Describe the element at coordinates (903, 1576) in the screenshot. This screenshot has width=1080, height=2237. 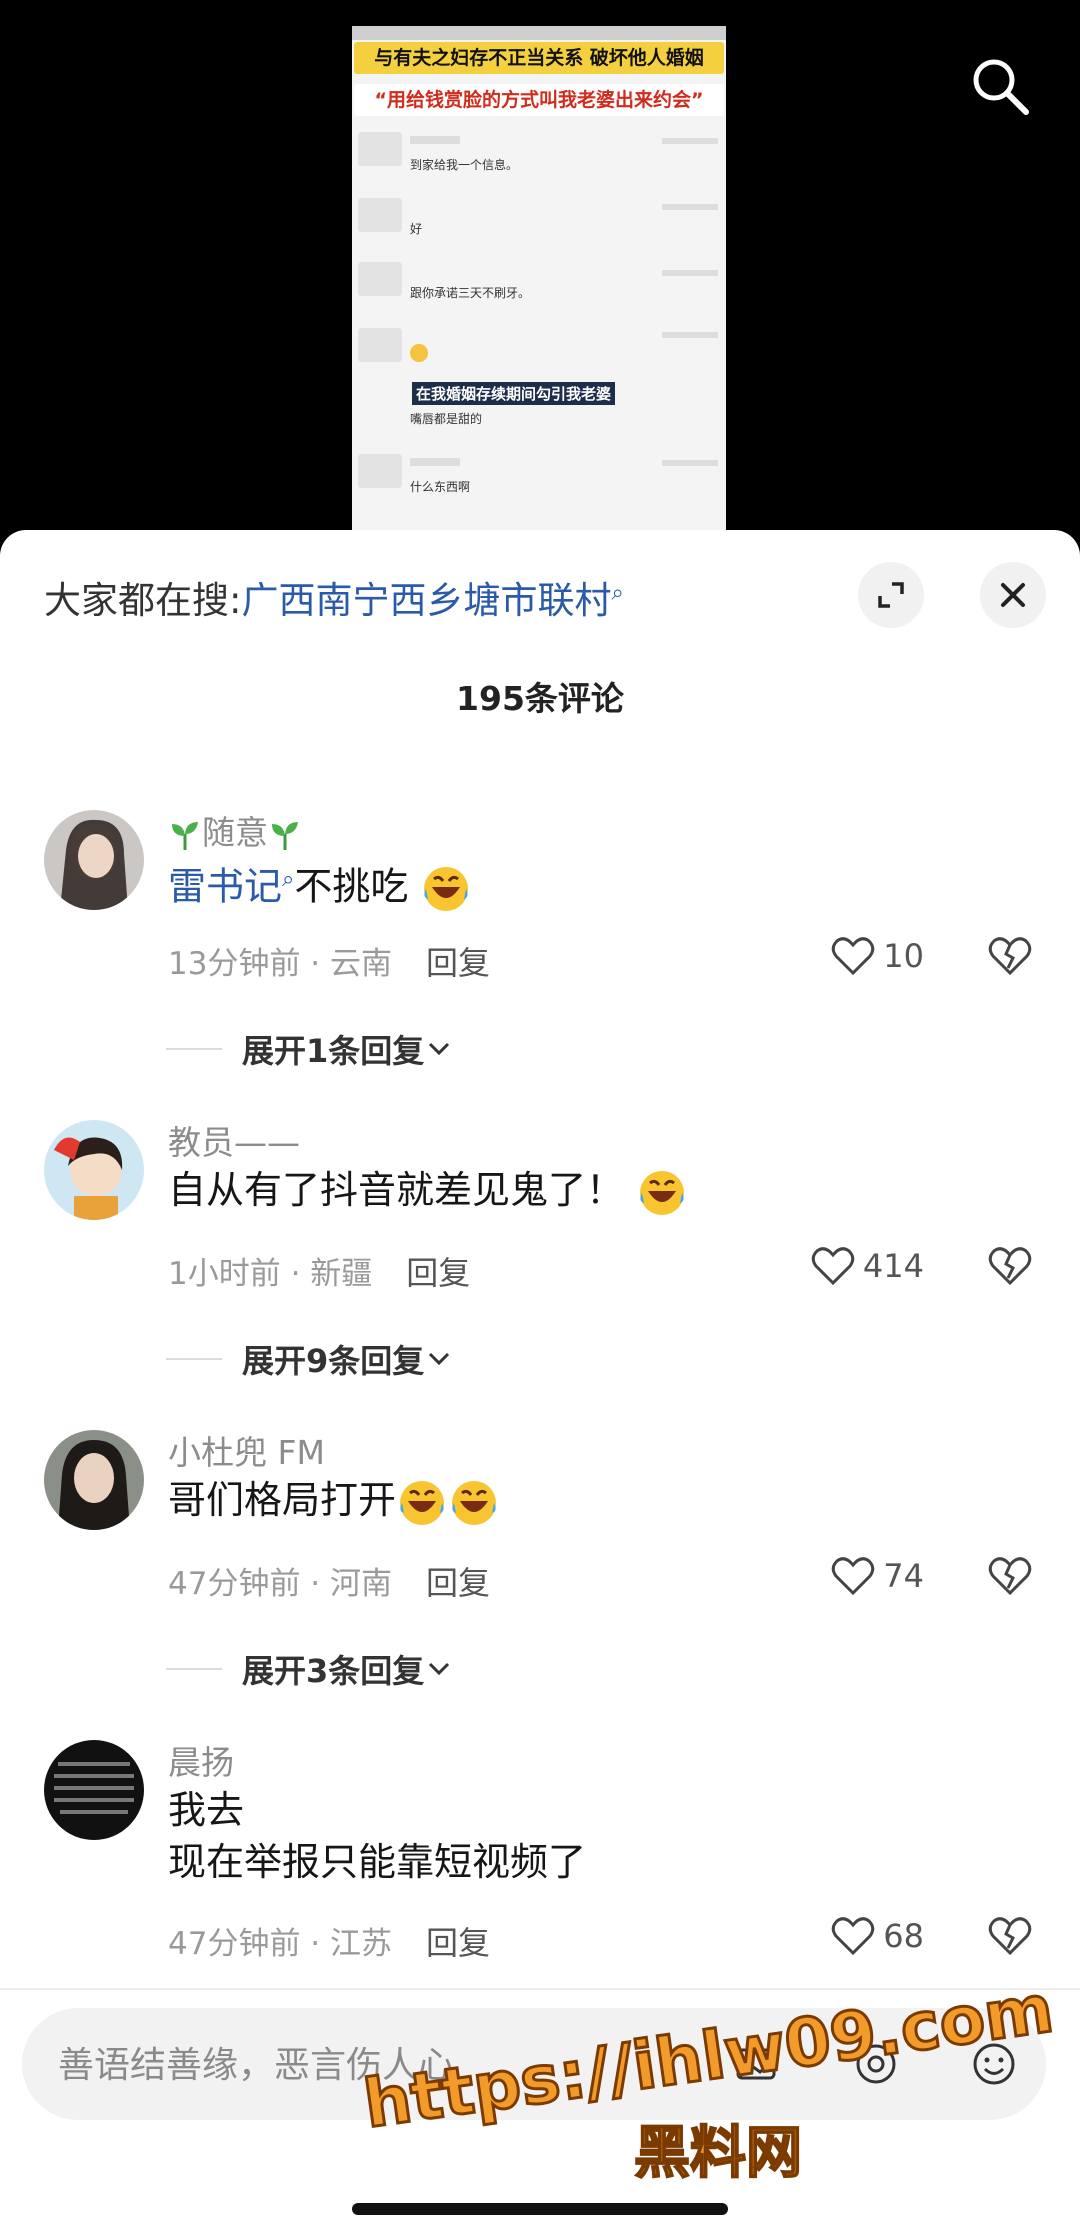
I see `like-count: 74` at that location.